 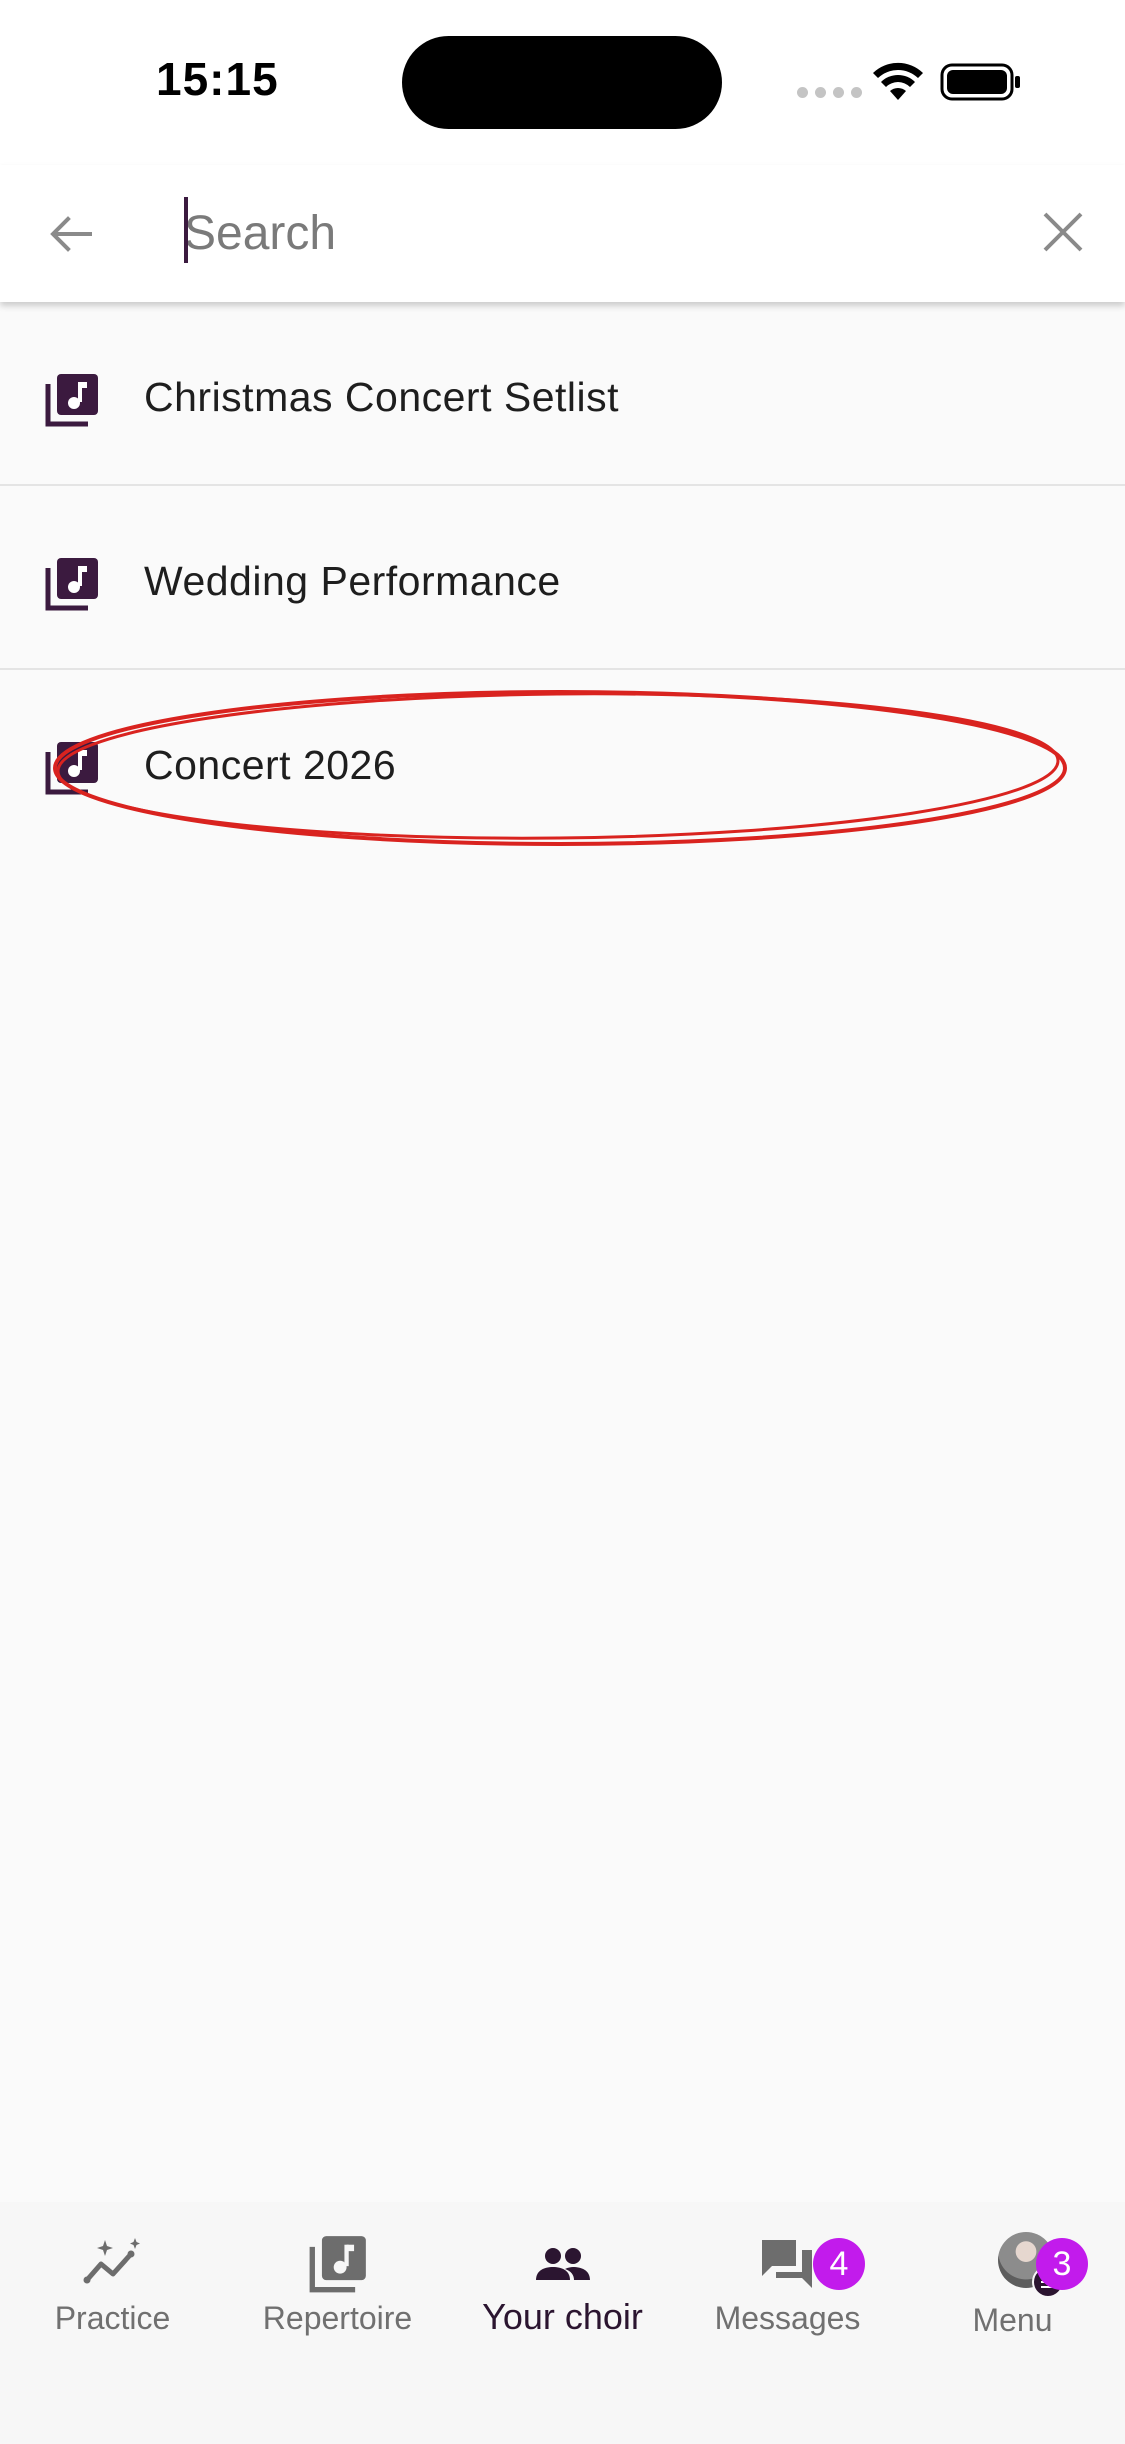 I want to click on result-item-christmas-concert-setlist: Christmas Concert Setlist, so click(x=562, y=394).